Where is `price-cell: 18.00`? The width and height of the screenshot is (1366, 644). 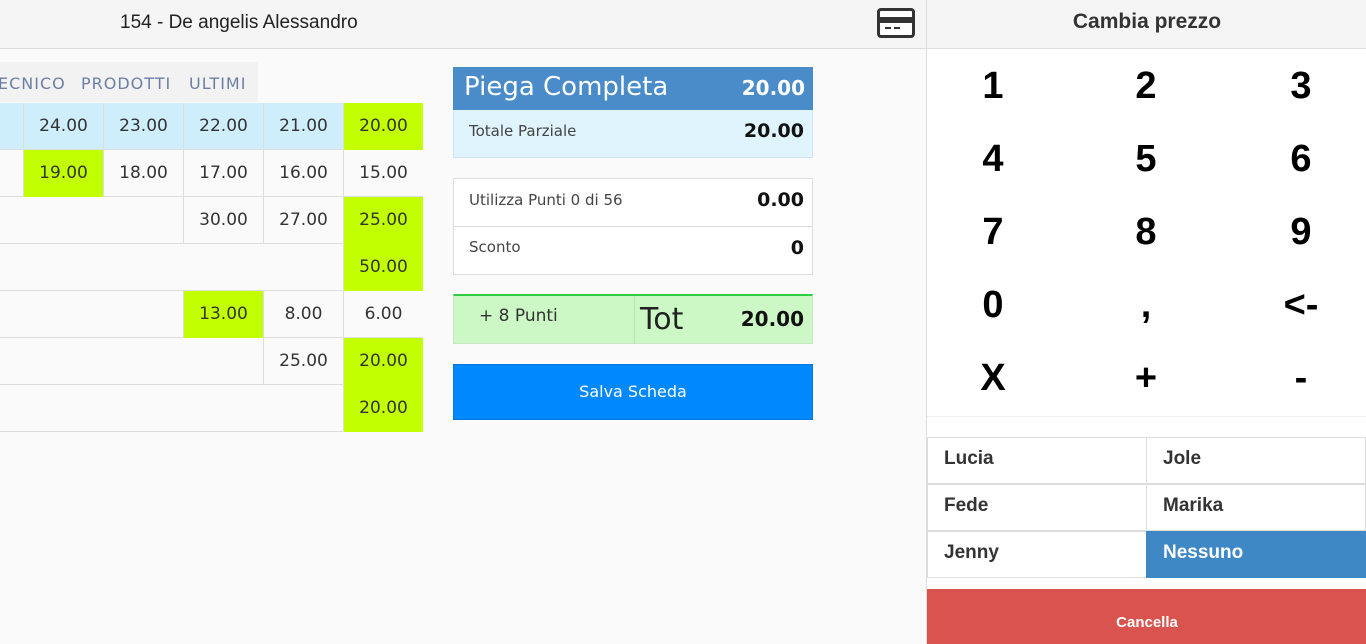 price-cell: 18.00 is located at coordinates (143, 173).